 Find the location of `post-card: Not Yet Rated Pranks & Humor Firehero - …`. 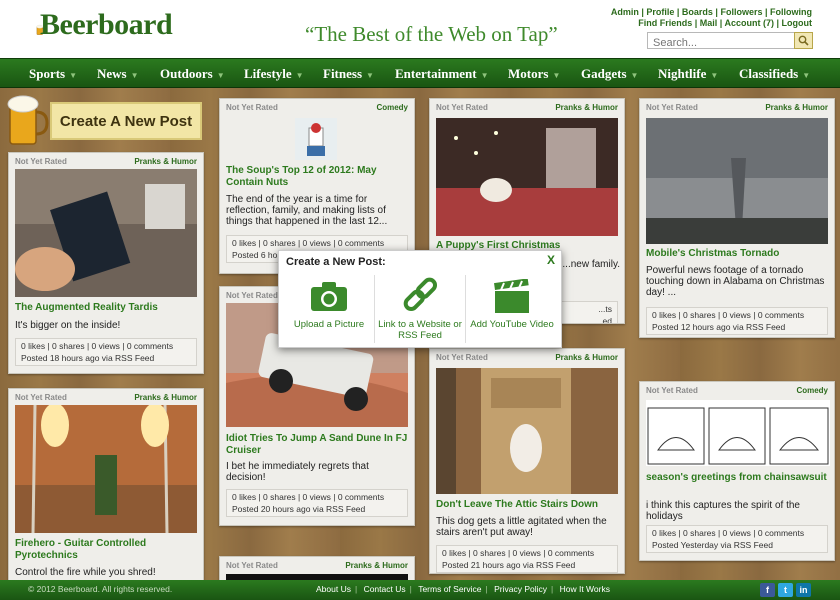

post-card: Not Yet Rated Pranks & Humor Firehero - … is located at coordinates (106, 484).